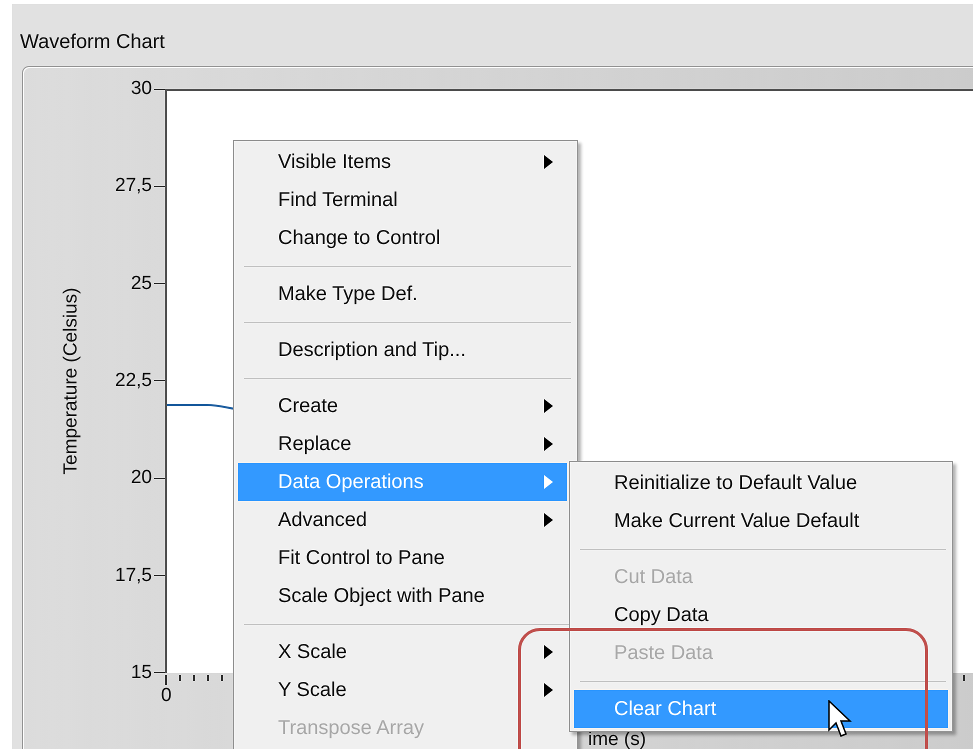 This screenshot has width=973, height=749. Describe the element at coordinates (402, 558) in the screenshot. I see `menu-item: Fit Control to Pane` at that location.